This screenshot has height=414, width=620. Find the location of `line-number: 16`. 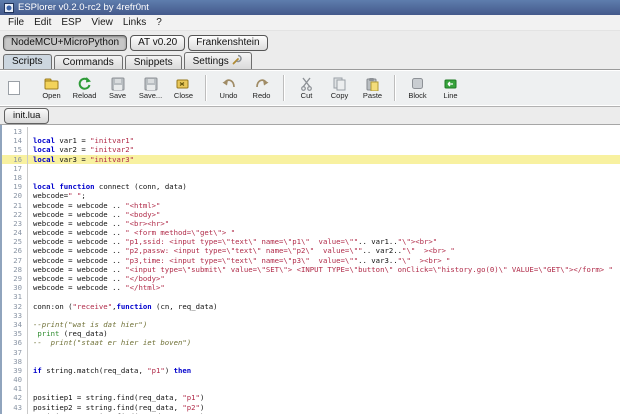

line-number: 16 is located at coordinates (15, 159).